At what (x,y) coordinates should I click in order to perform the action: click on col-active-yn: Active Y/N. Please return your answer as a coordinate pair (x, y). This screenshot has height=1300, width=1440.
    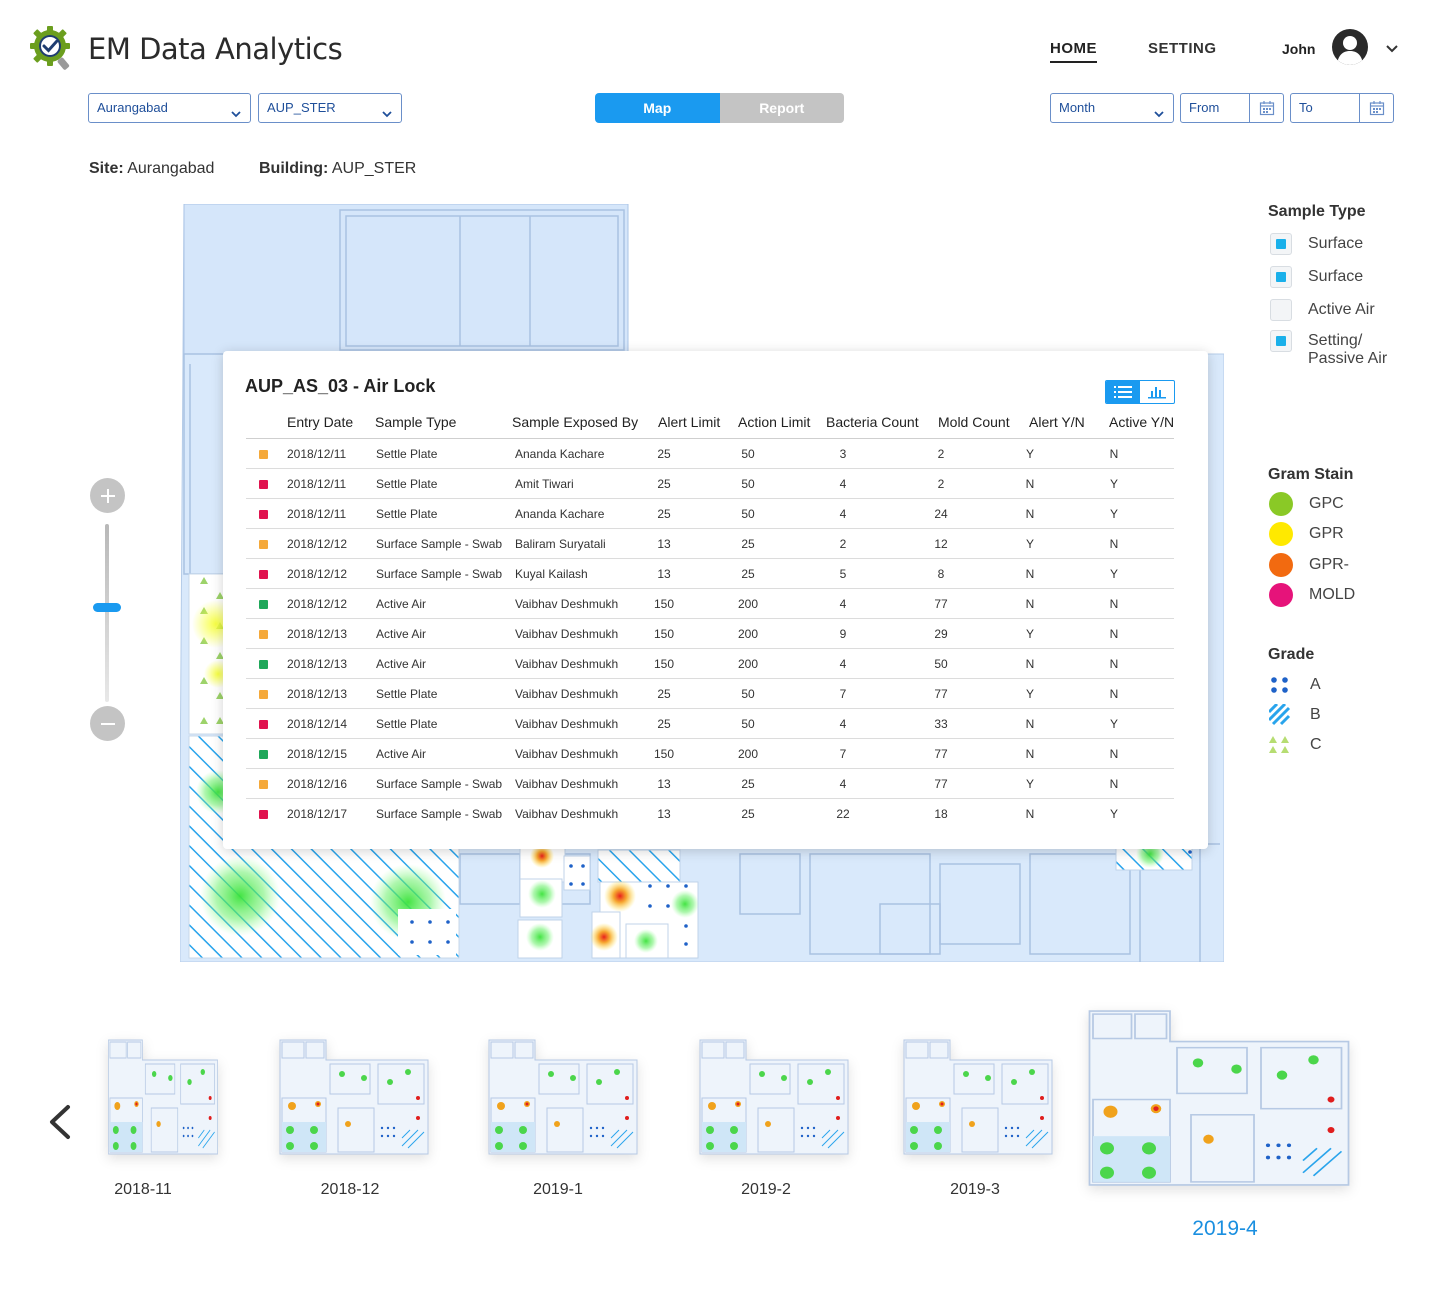
    Looking at the image, I should click on (1141, 422).